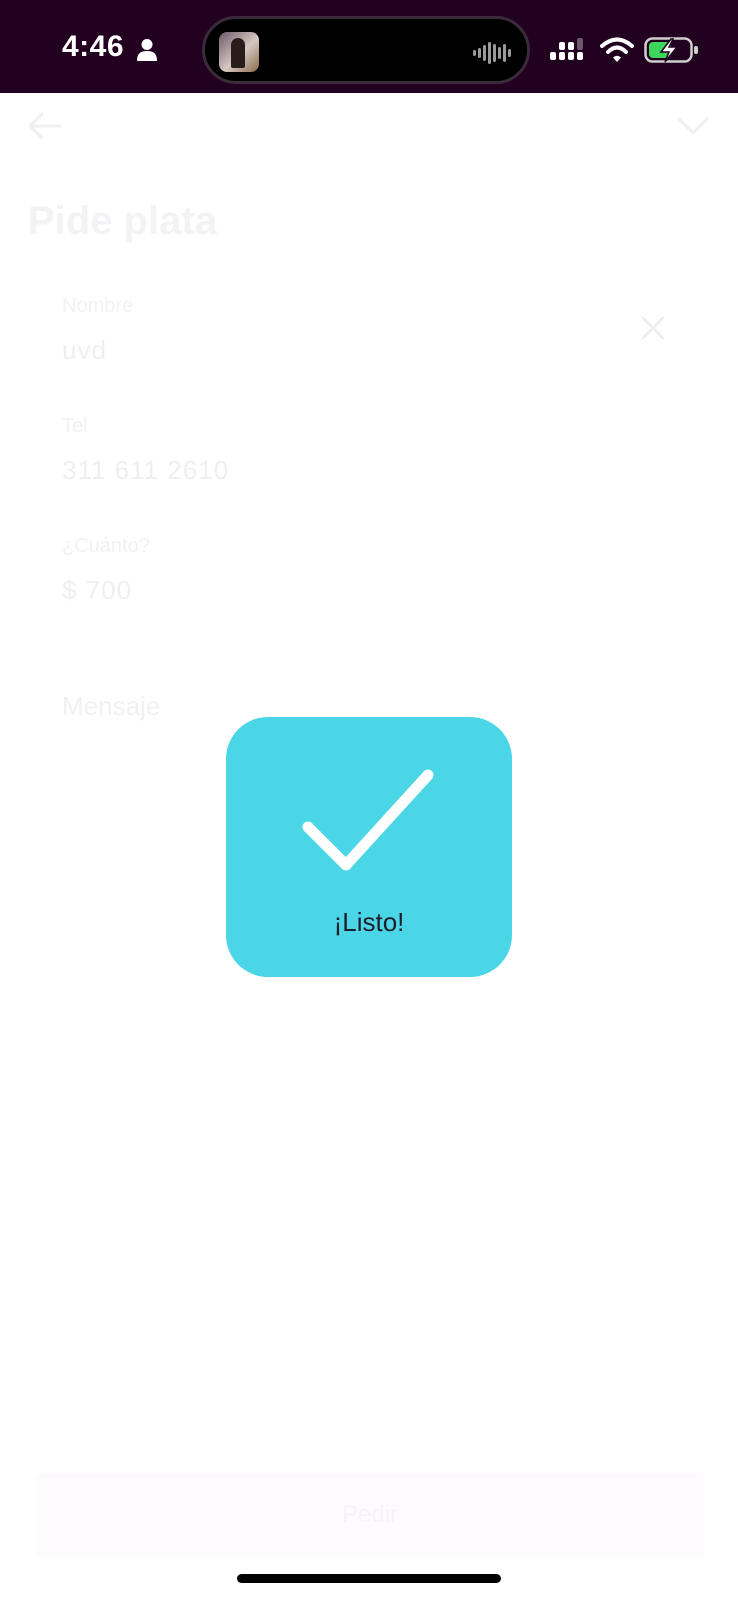  What do you see at coordinates (617, 49) in the screenshot?
I see `wifi-icon` at bounding box center [617, 49].